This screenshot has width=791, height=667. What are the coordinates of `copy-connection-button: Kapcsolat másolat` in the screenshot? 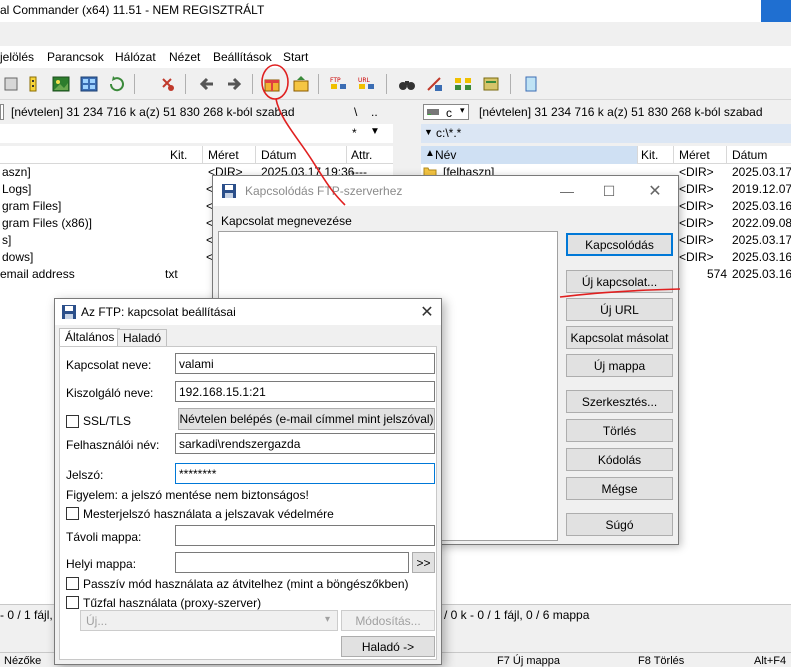 It's located at (619, 337).